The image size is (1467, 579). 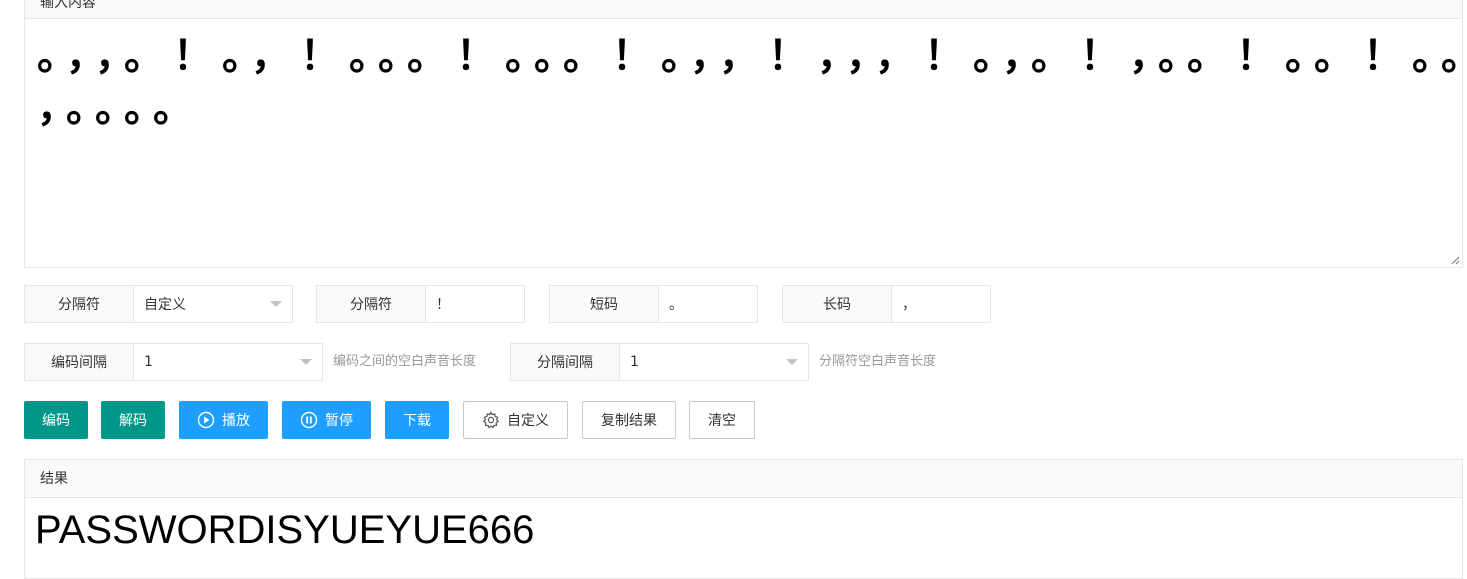 I want to click on long-code-label: 长码, so click(x=837, y=304).